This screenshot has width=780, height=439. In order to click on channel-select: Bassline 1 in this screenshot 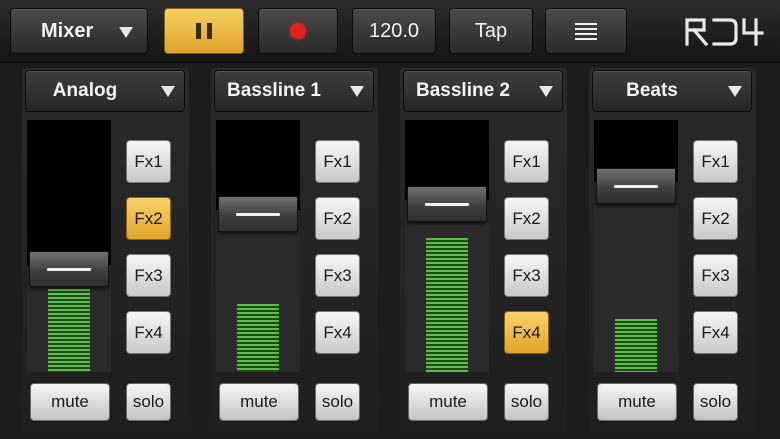, I will do `click(294, 91)`.